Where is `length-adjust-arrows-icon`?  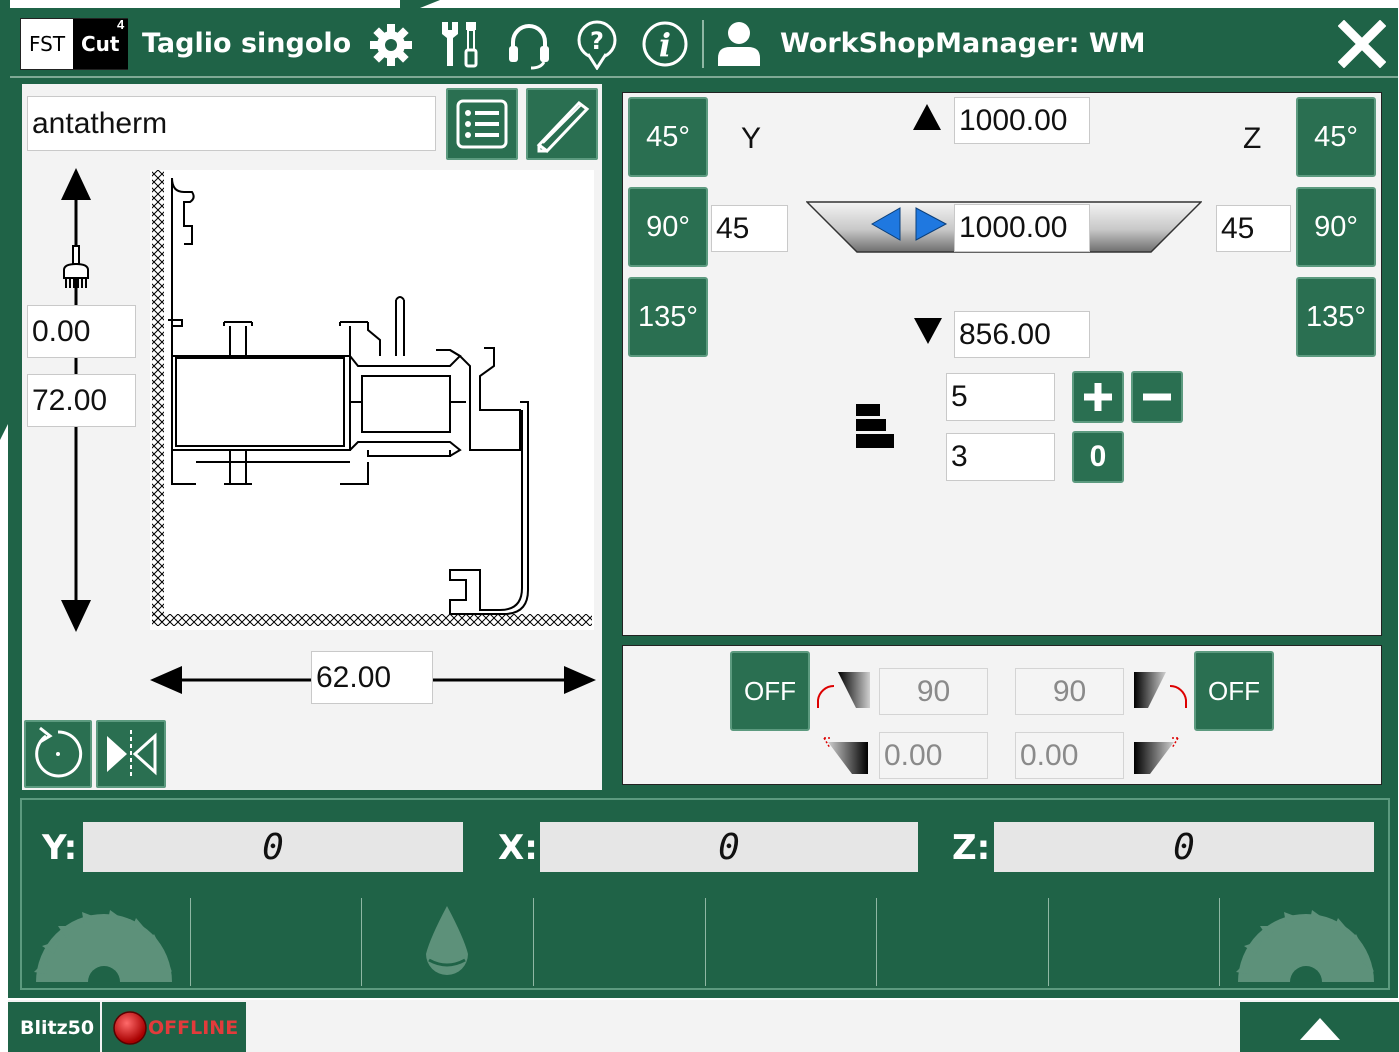
length-adjust-arrows-icon is located at coordinates (909, 224).